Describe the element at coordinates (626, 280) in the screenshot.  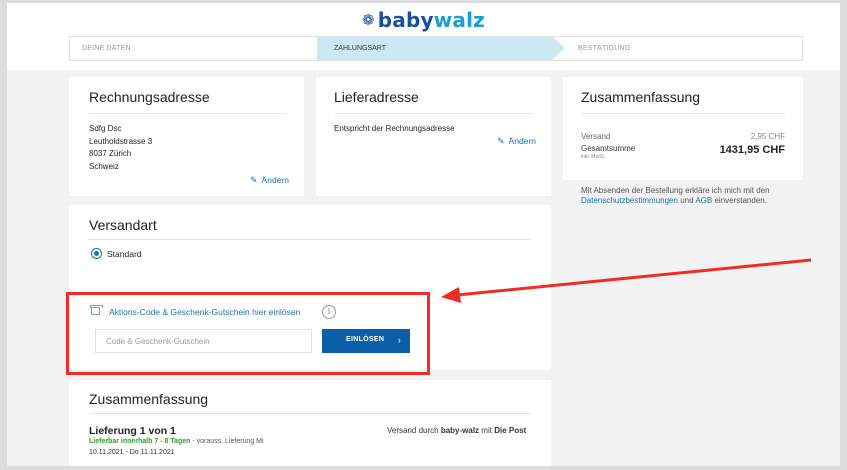
I see `annotation-arrow` at that location.